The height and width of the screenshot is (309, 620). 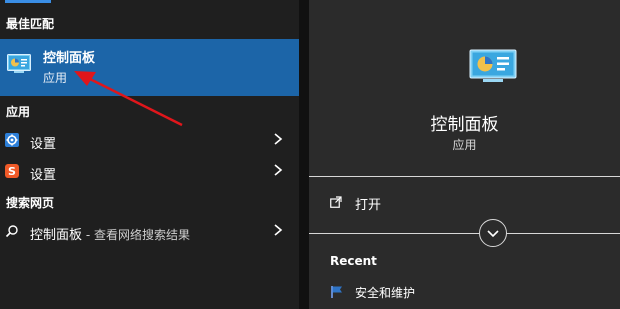 I want to click on control-panel-large-icon, so click(x=493, y=65).